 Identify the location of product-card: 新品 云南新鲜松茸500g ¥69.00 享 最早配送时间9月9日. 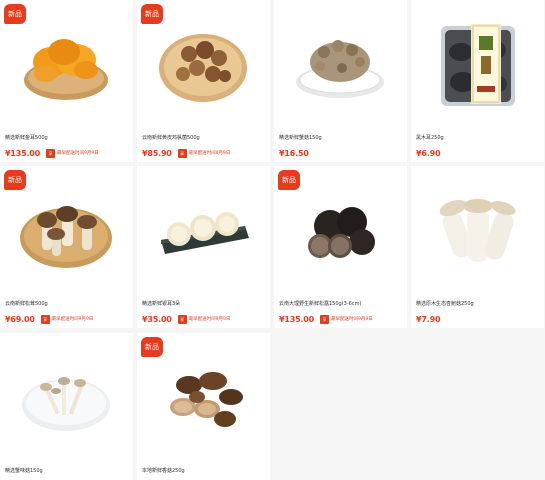
(66, 247).